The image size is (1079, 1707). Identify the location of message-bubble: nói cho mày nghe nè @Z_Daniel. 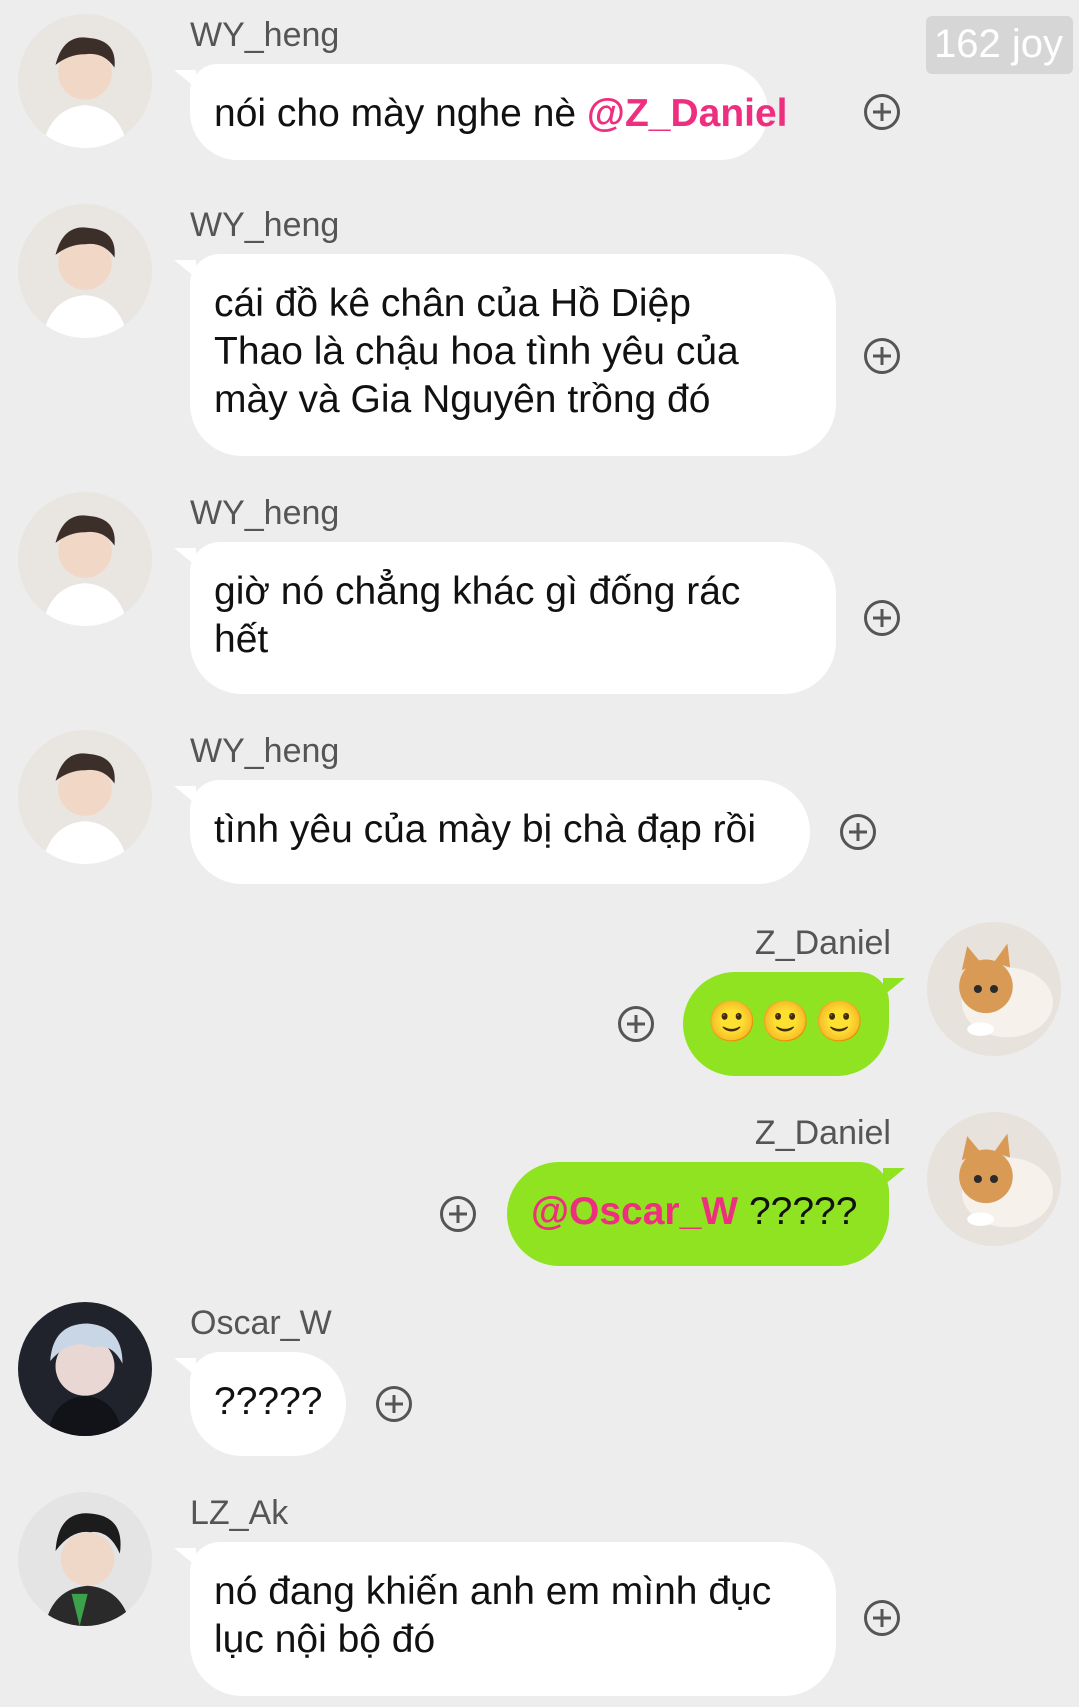
(481, 112).